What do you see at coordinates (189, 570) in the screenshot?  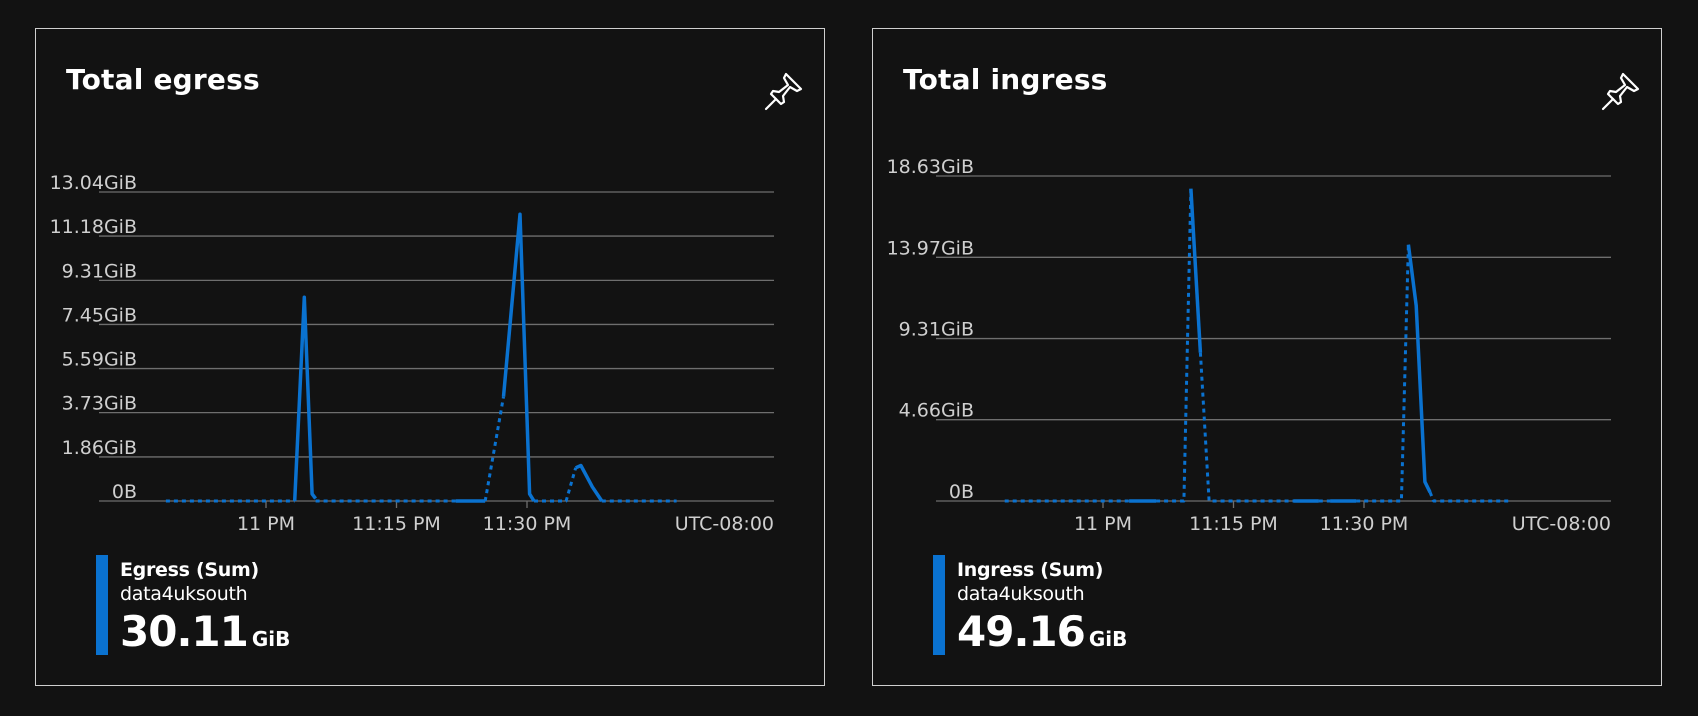 I see `legend-series-name: Egress (Sum)` at bounding box center [189, 570].